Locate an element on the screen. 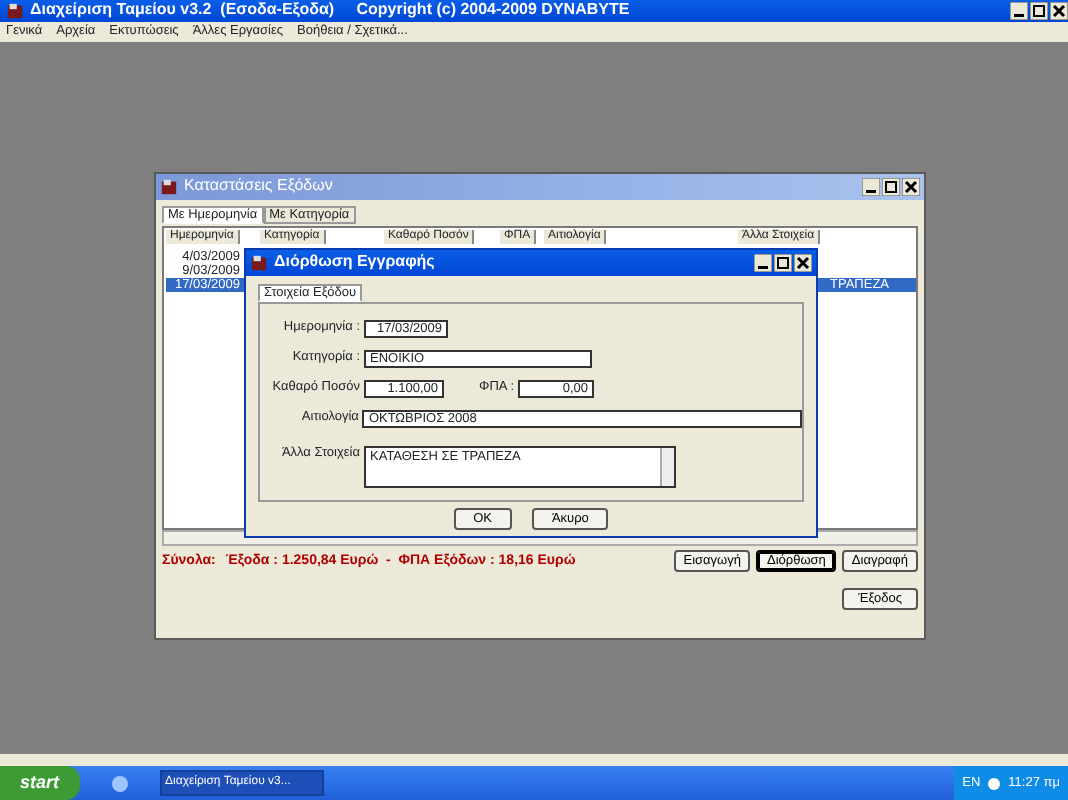  scrollbar is located at coordinates (667, 467).